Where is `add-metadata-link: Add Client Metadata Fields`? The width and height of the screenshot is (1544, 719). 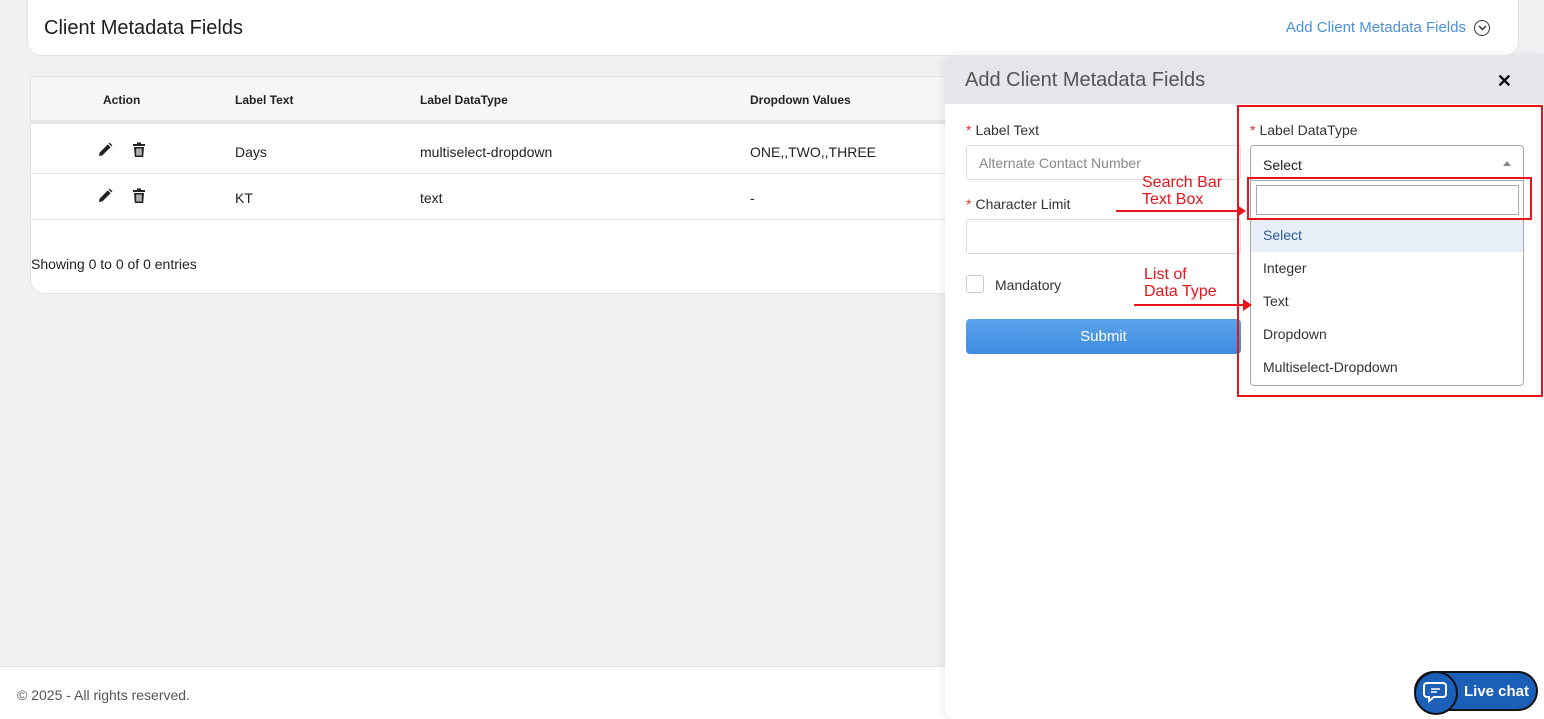 add-metadata-link: Add Client Metadata Fields is located at coordinates (1388, 27).